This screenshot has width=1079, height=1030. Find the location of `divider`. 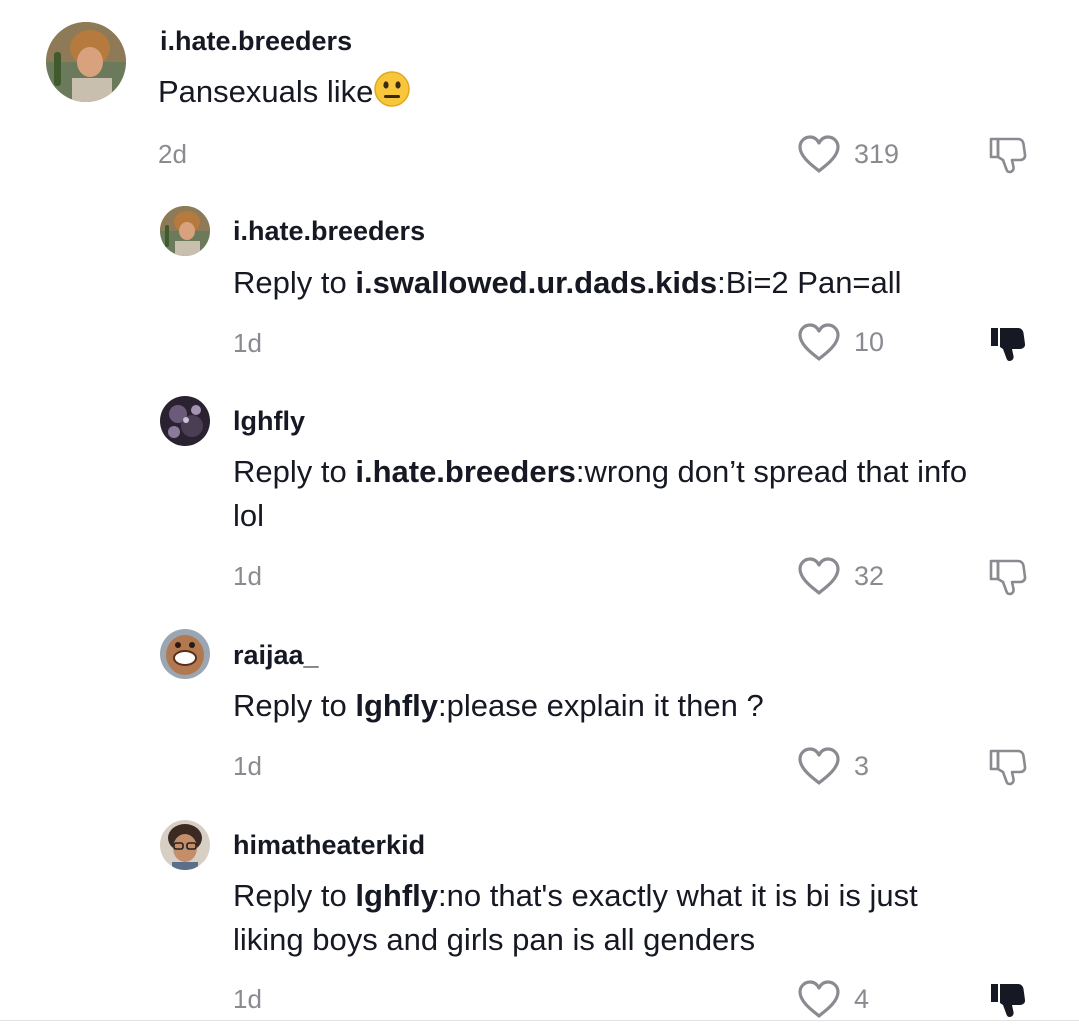

divider is located at coordinates (539, 1020).